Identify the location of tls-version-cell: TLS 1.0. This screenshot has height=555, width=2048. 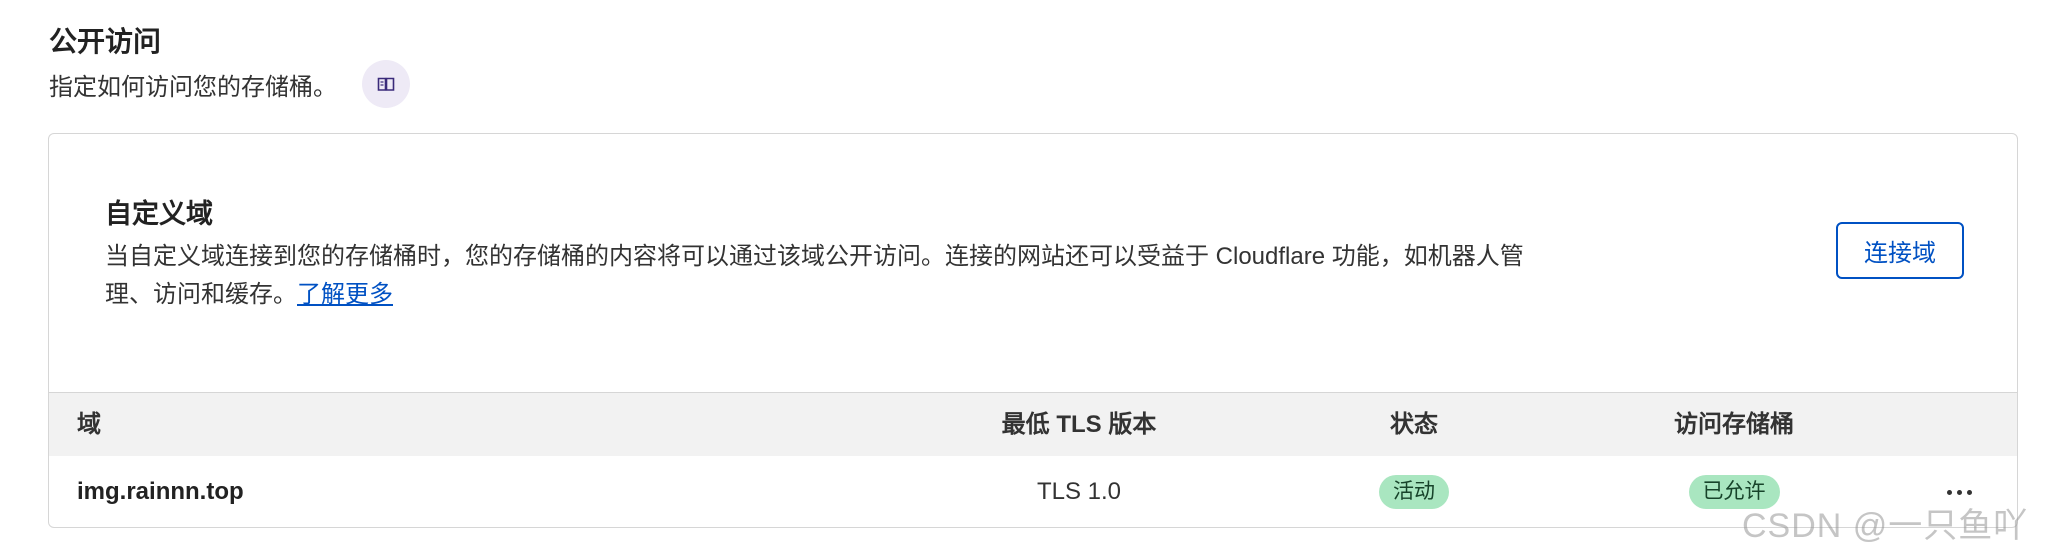
(1079, 491).